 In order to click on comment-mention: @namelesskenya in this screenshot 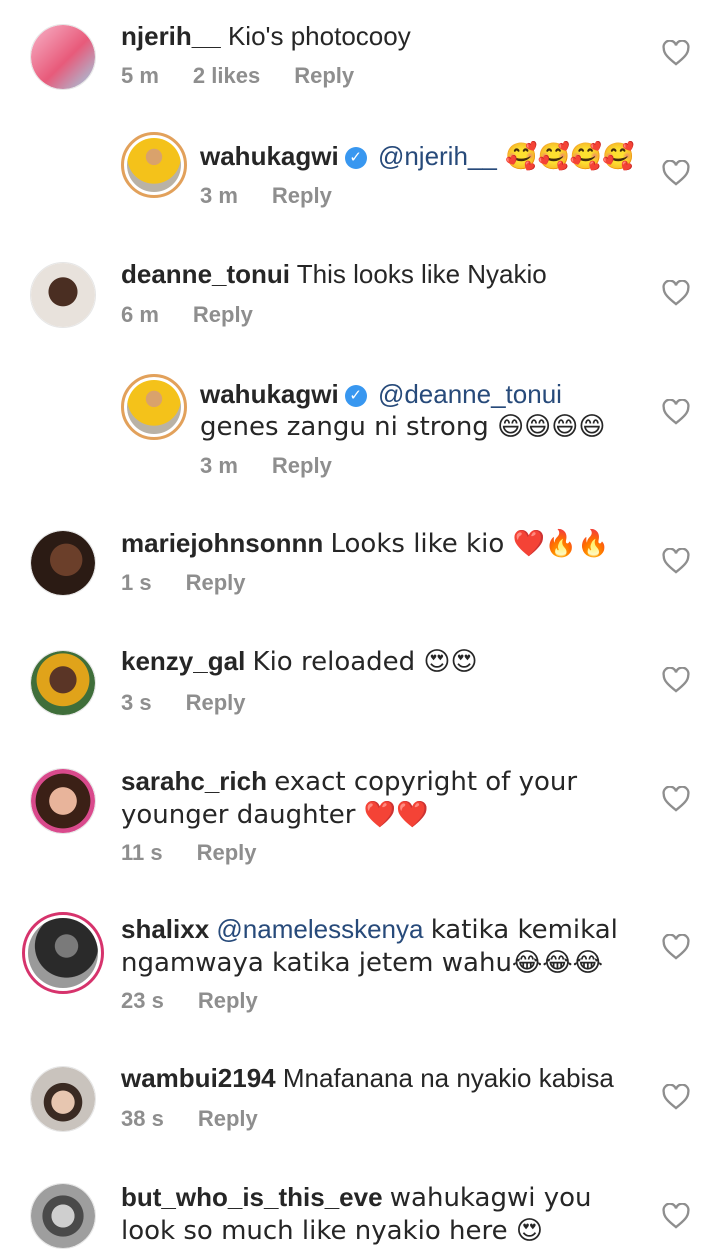, I will do `click(319, 929)`.